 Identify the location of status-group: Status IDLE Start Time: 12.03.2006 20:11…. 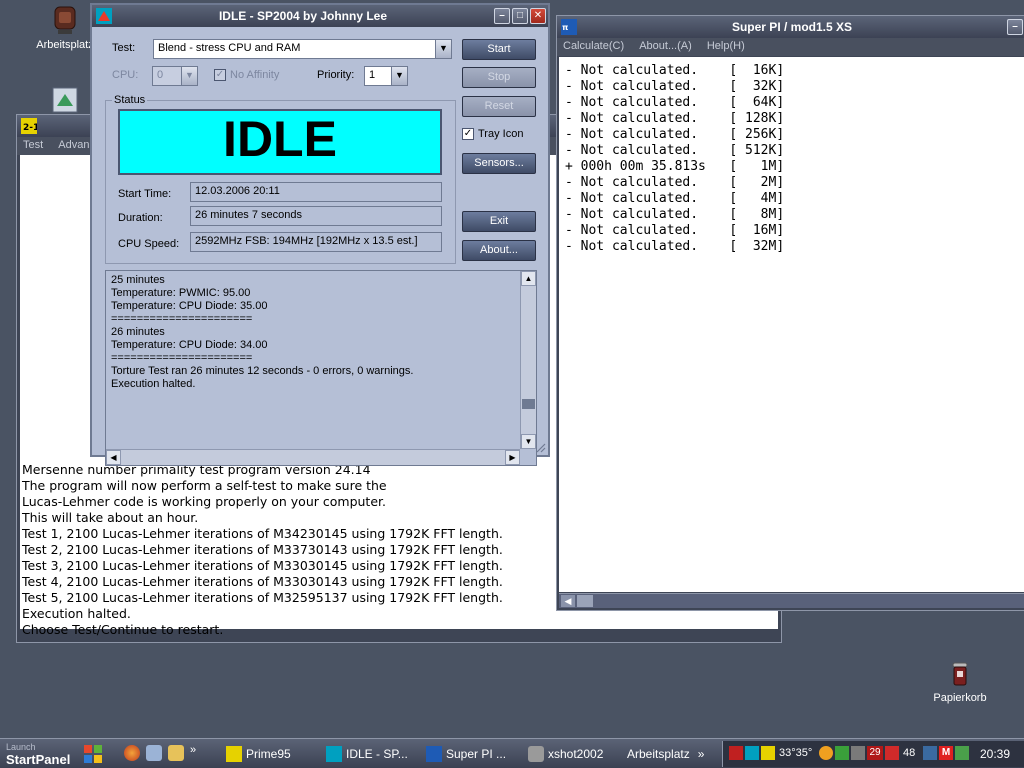
(280, 179).